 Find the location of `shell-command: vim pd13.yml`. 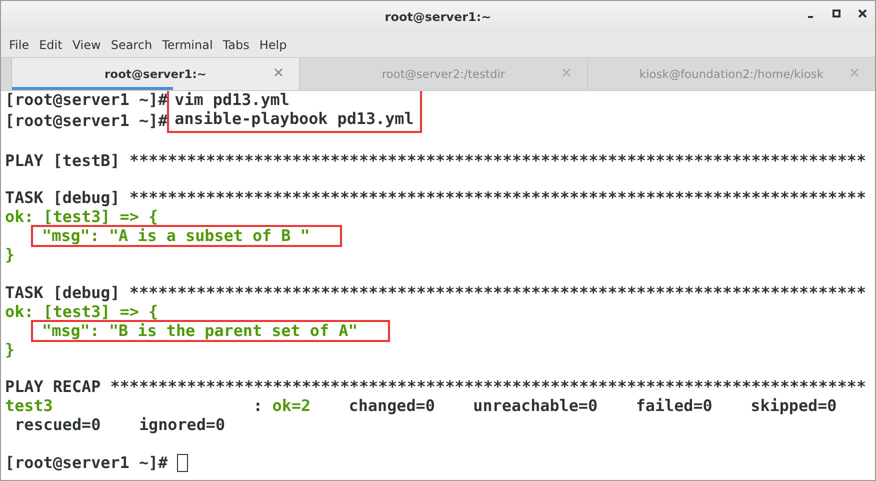

shell-command: vim pd13.yml is located at coordinates (232, 100).